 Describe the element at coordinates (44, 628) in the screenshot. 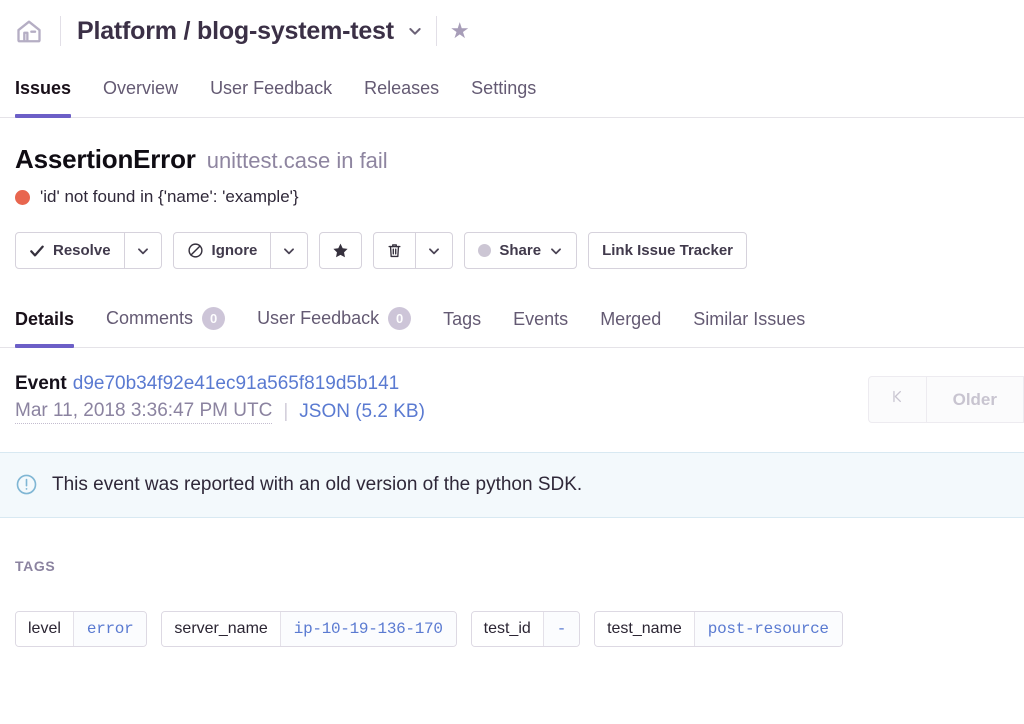

I see `tag-key: level` at that location.